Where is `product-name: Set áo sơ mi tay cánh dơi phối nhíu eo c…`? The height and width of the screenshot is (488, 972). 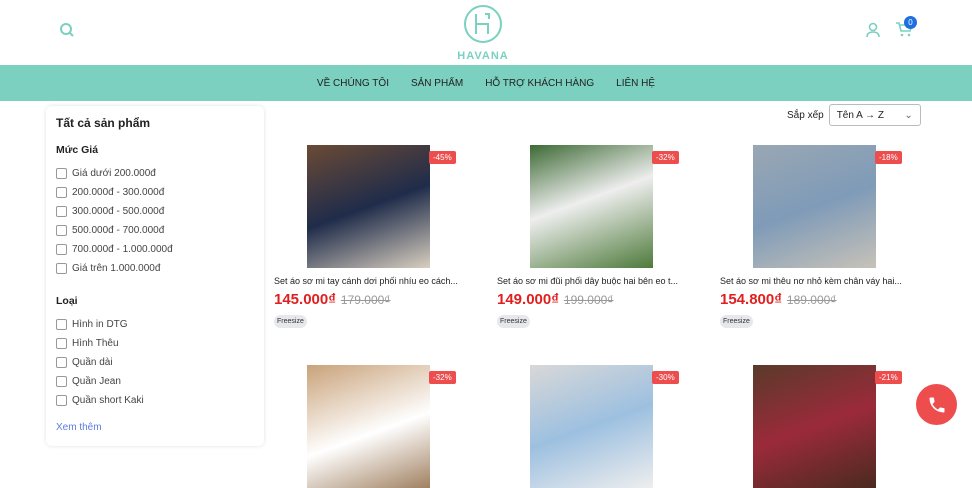
product-name: Set áo sơ mi tay cánh dơi phối nhíu eo c… is located at coordinates (366, 281).